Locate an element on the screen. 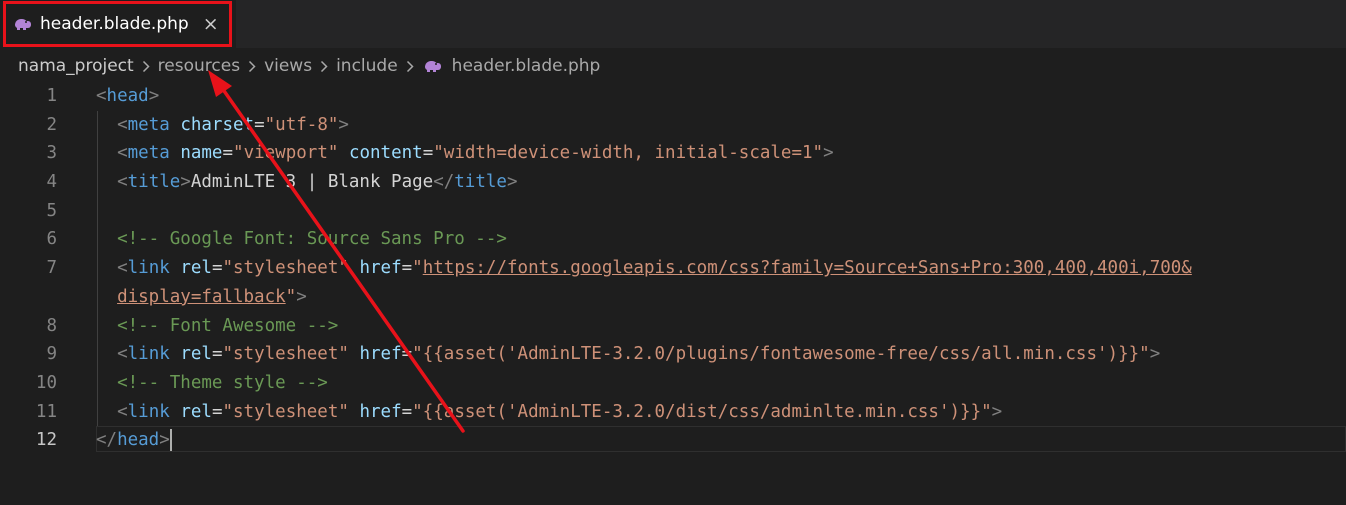 The height and width of the screenshot is (505, 1346). code-line: 8 <!-- Font Awesome --> is located at coordinates (673, 326).